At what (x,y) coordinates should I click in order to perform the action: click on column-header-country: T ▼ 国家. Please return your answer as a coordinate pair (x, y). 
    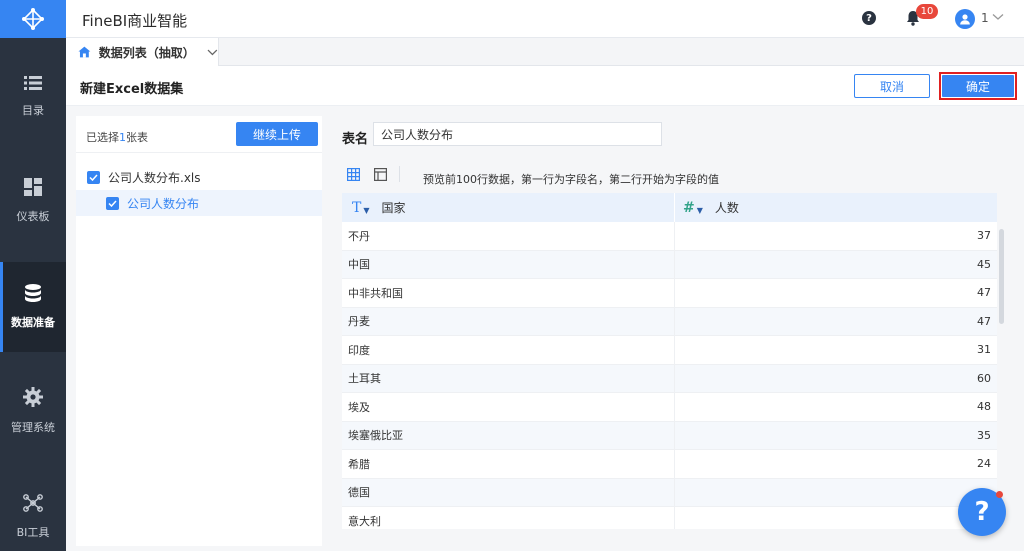
    Looking at the image, I should click on (508, 207).